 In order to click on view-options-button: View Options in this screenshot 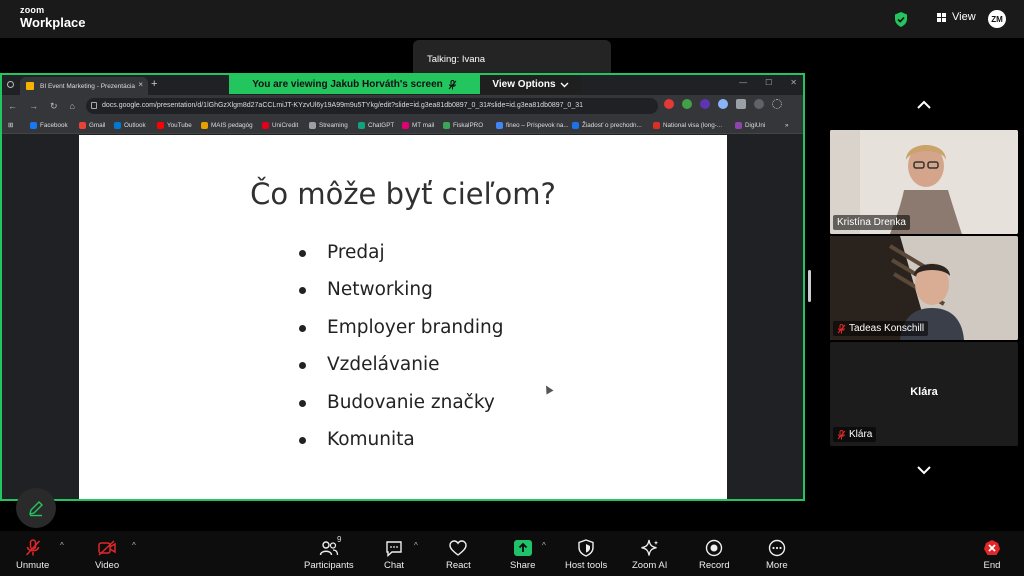, I will do `click(530, 84)`.